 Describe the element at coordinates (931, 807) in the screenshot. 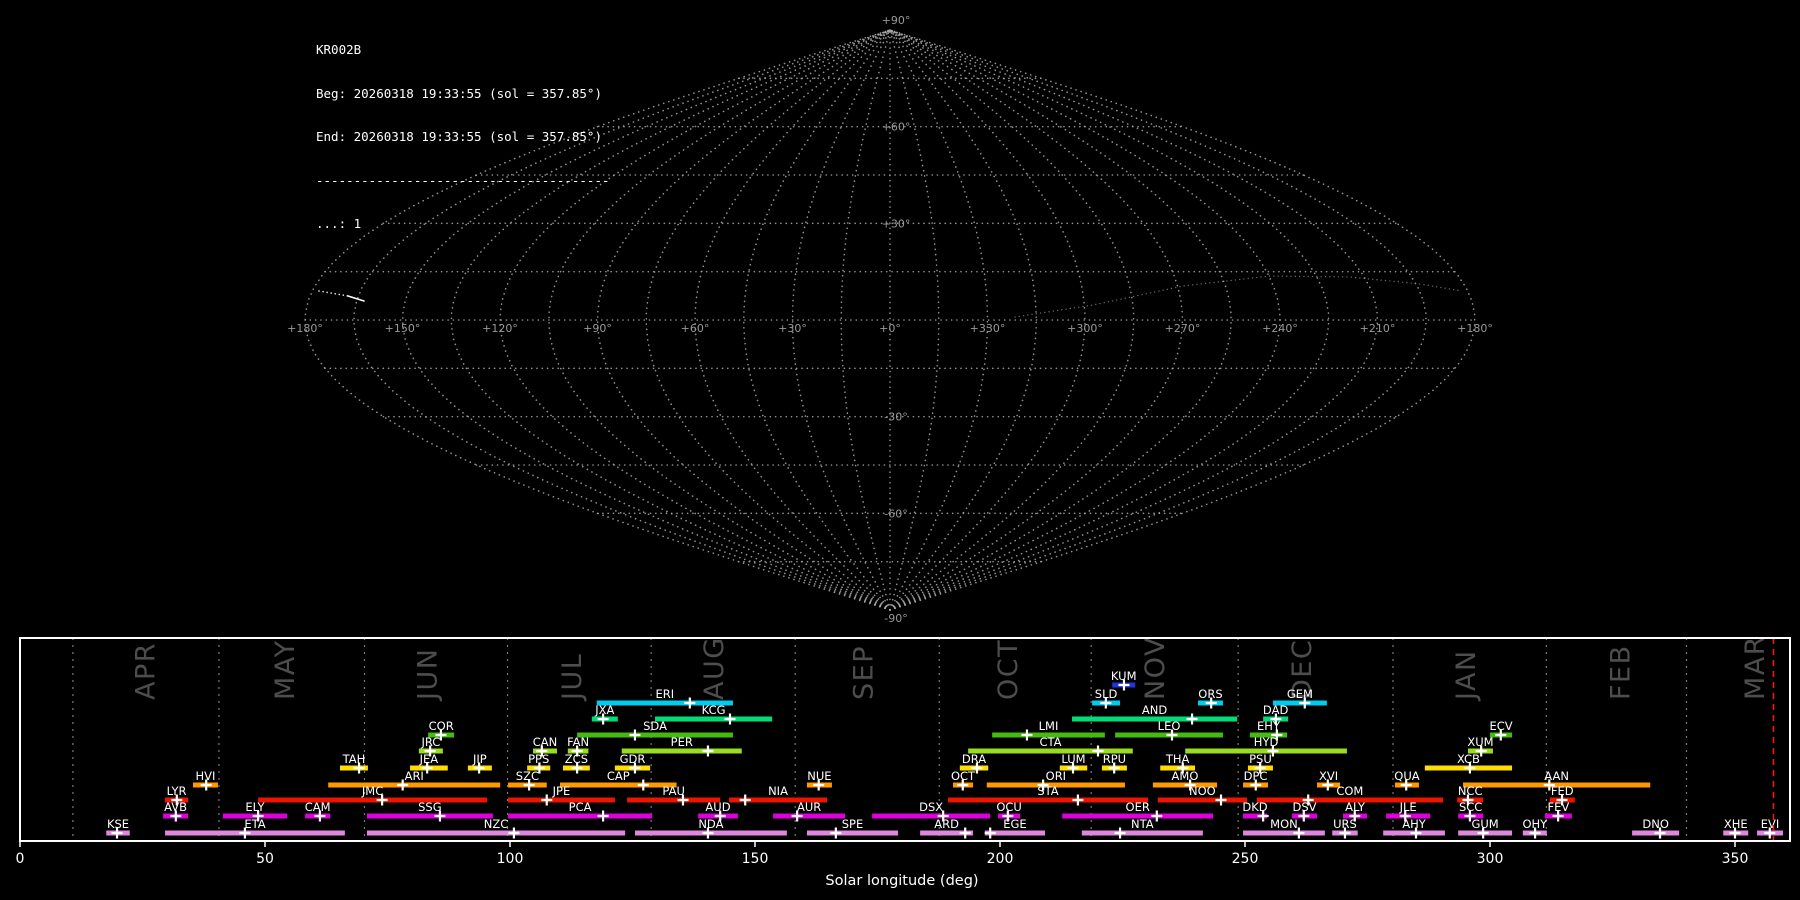

I see `shower-label: DSX` at that location.